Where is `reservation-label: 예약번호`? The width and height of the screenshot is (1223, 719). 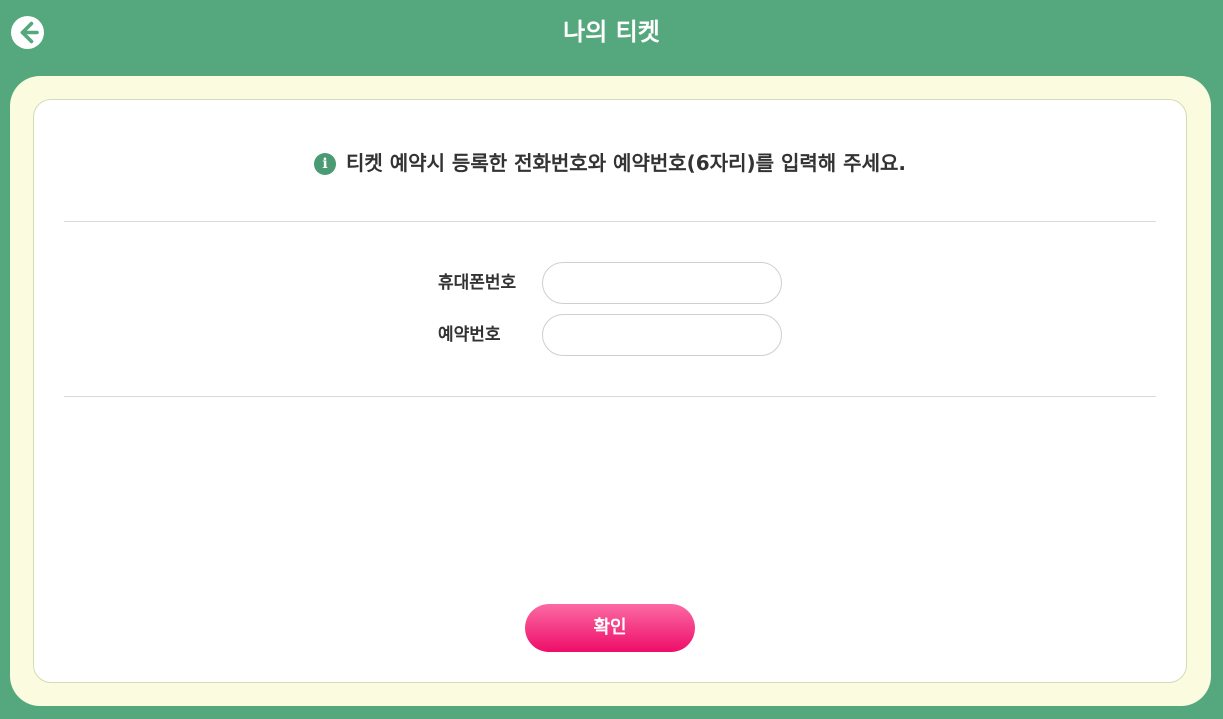
reservation-label: 예약번호 is located at coordinates (469, 335).